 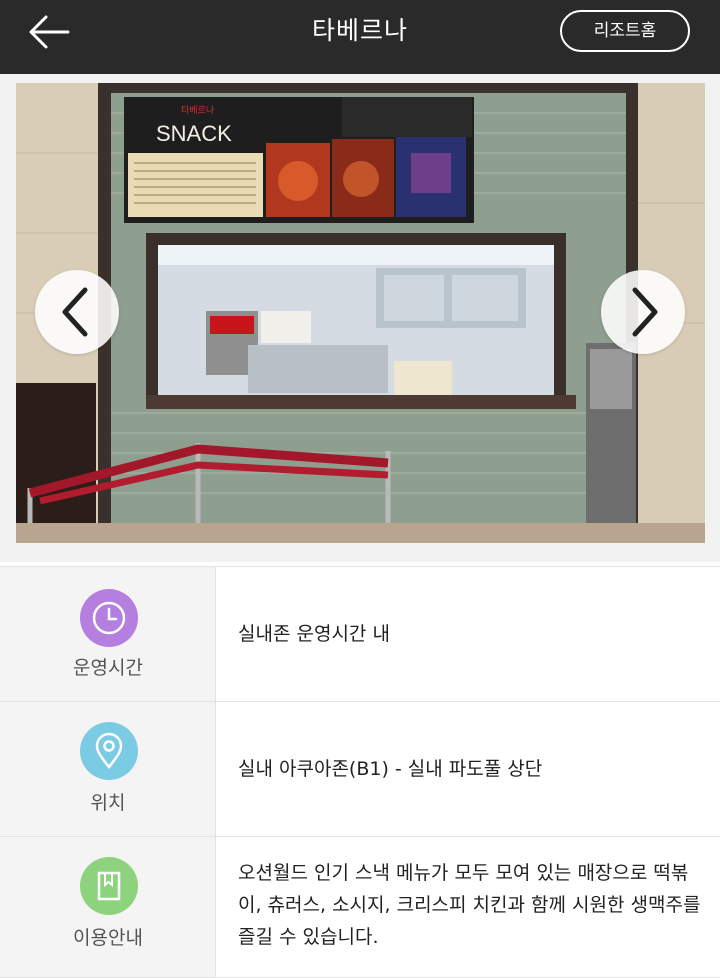 What do you see at coordinates (194, 133) in the screenshot?
I see `sign-brand-text: SNACK` at bounding box center [194, 133].